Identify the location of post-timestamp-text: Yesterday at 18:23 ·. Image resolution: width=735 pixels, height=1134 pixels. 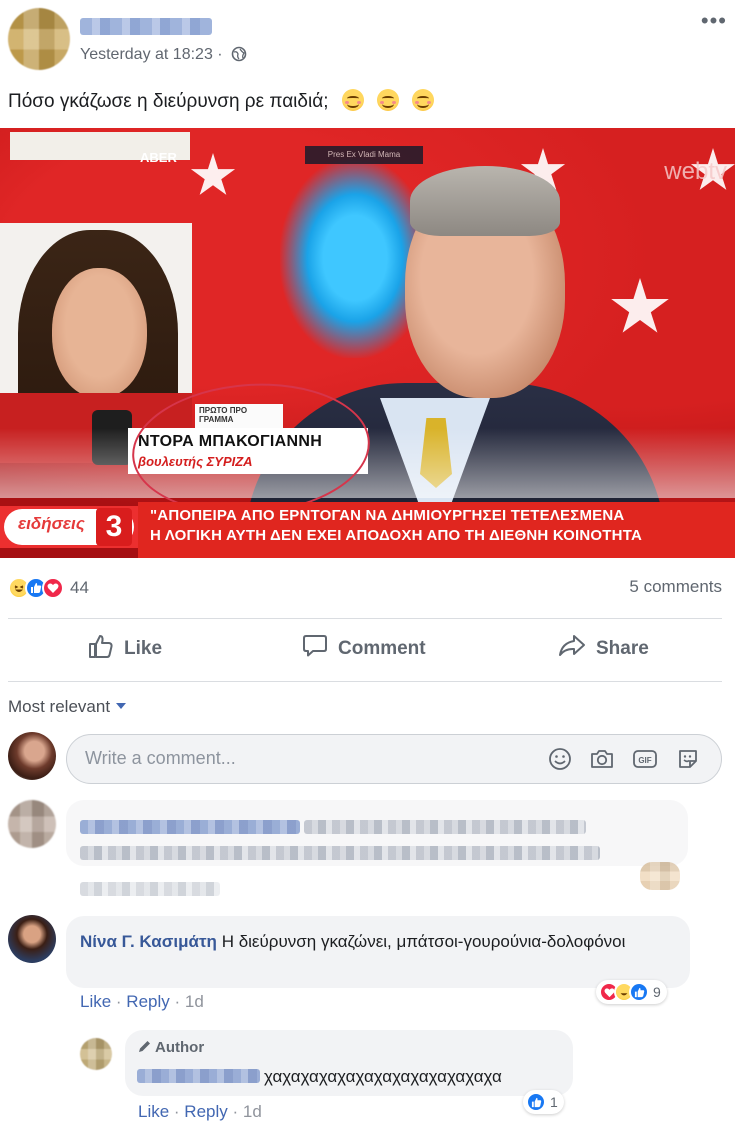
(151, 54).